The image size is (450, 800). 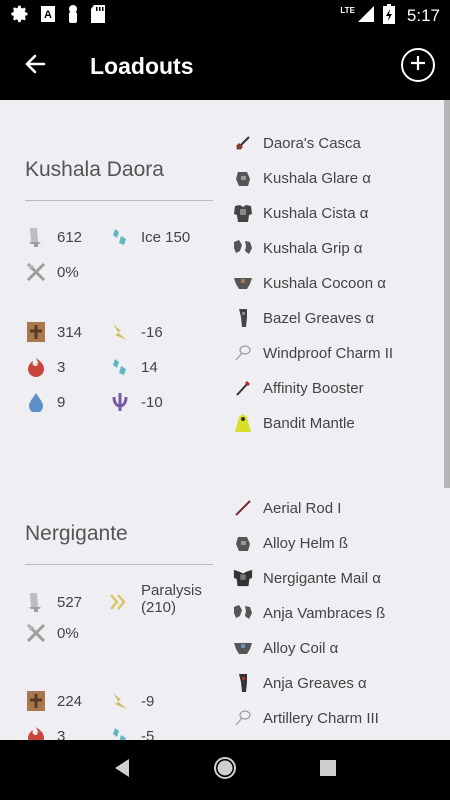 What do you see at coordinates (287, 508) in the screenshot?
I see `equipment-item: Aerial Rod I` at bounding box center [287, 508].